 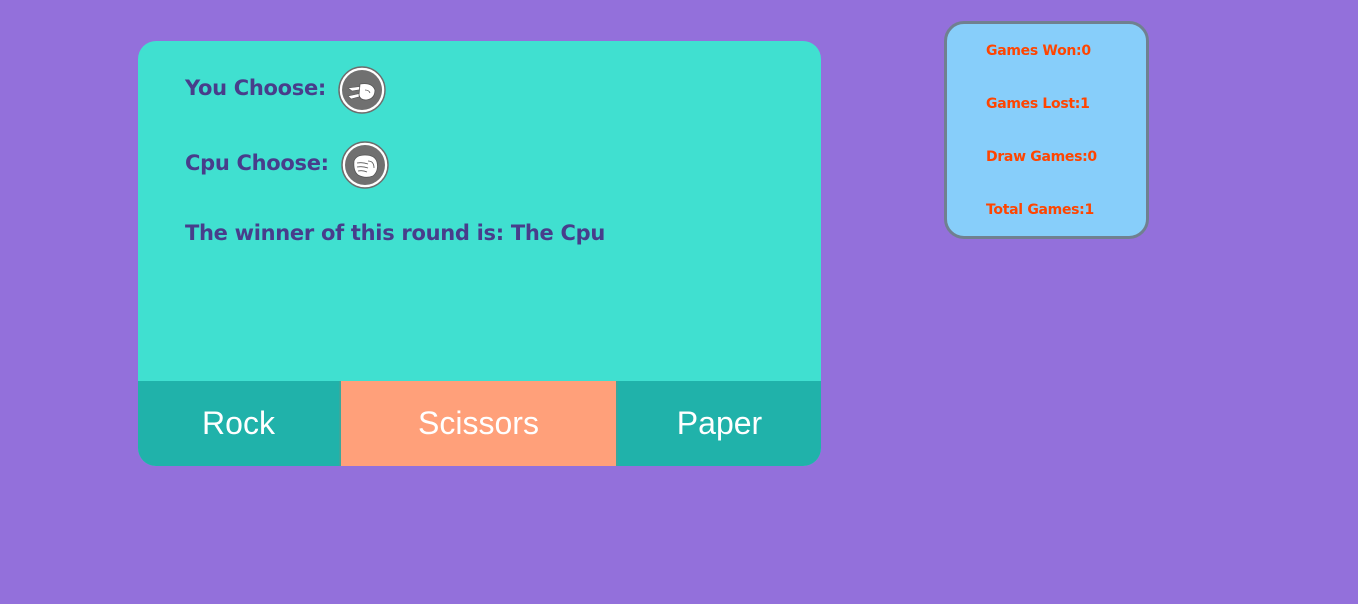 I want to click on draw-games-stat: Draw Games:0, so click(x=1041, y=157).